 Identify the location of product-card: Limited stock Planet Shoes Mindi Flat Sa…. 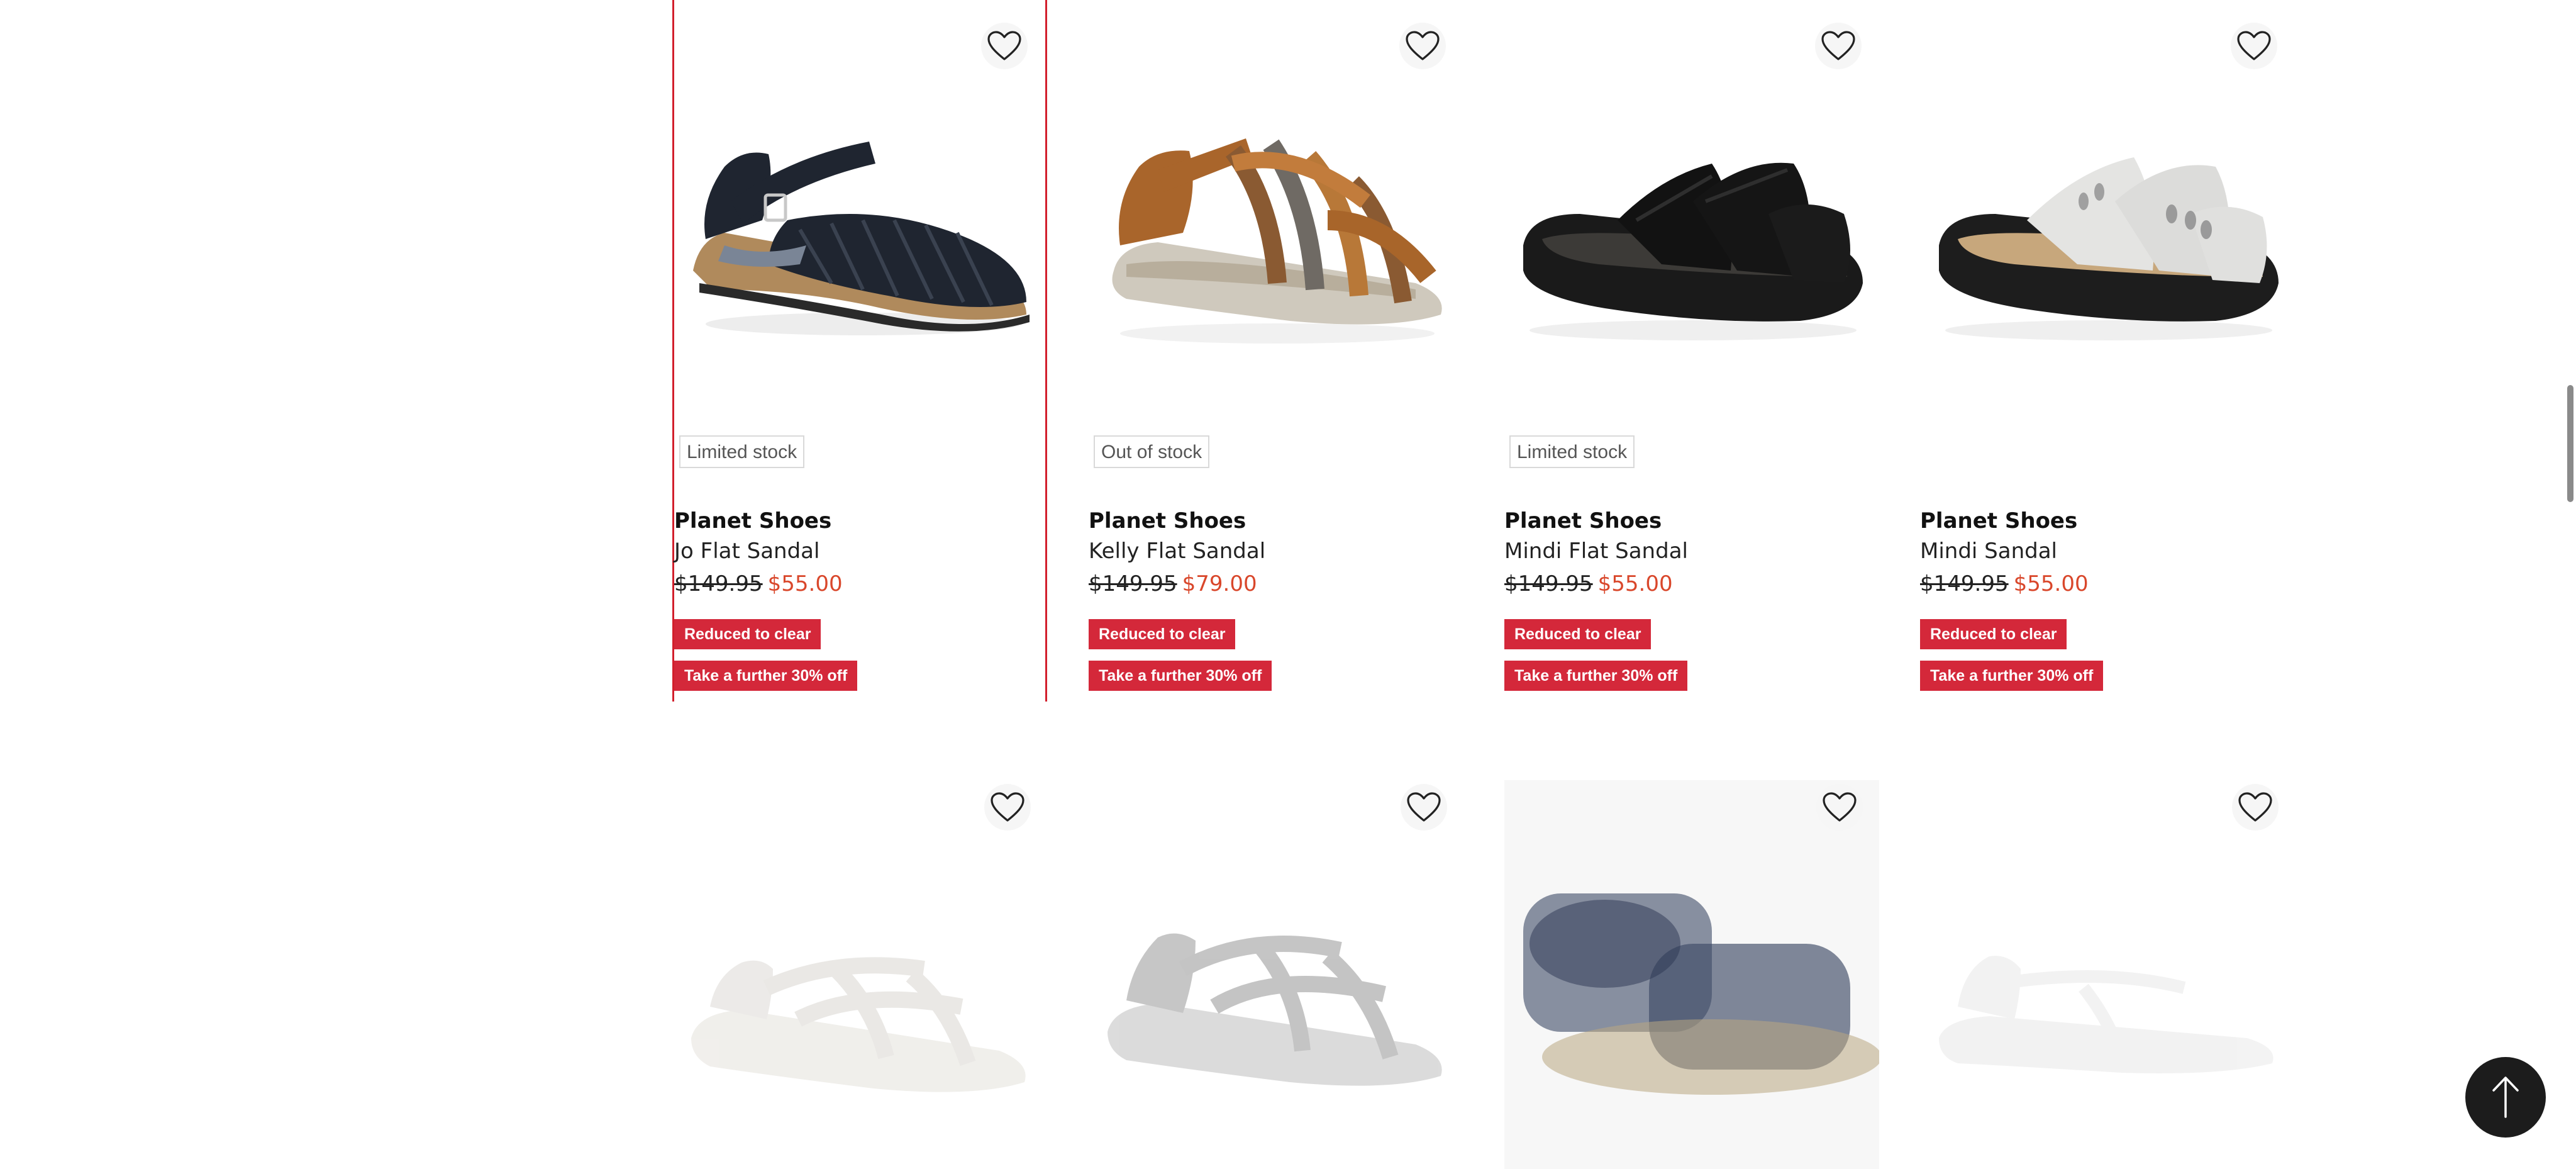
(1691, 351).